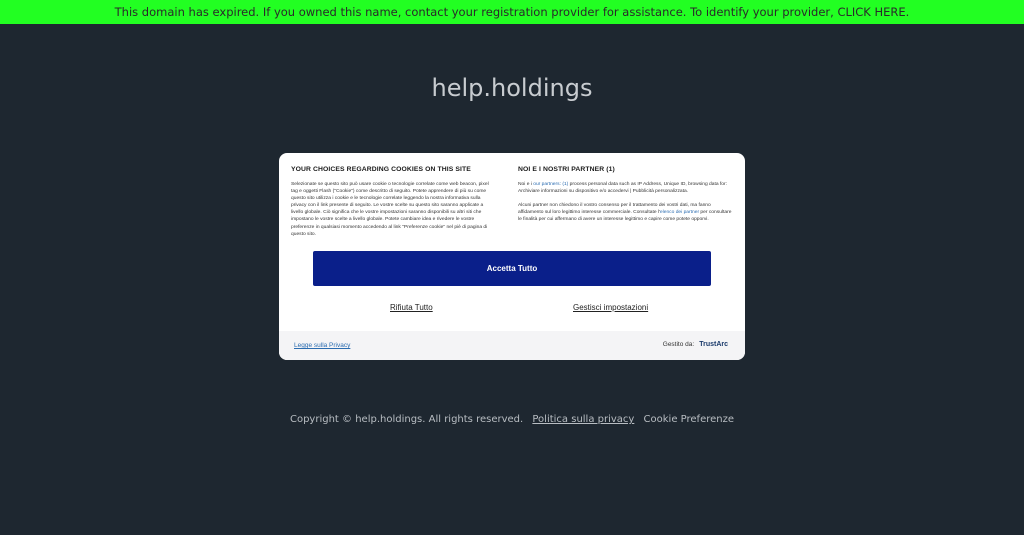 The image size is (1024, 535). I want to click on managed-by-label: Gestito da:, so click(678, 344).